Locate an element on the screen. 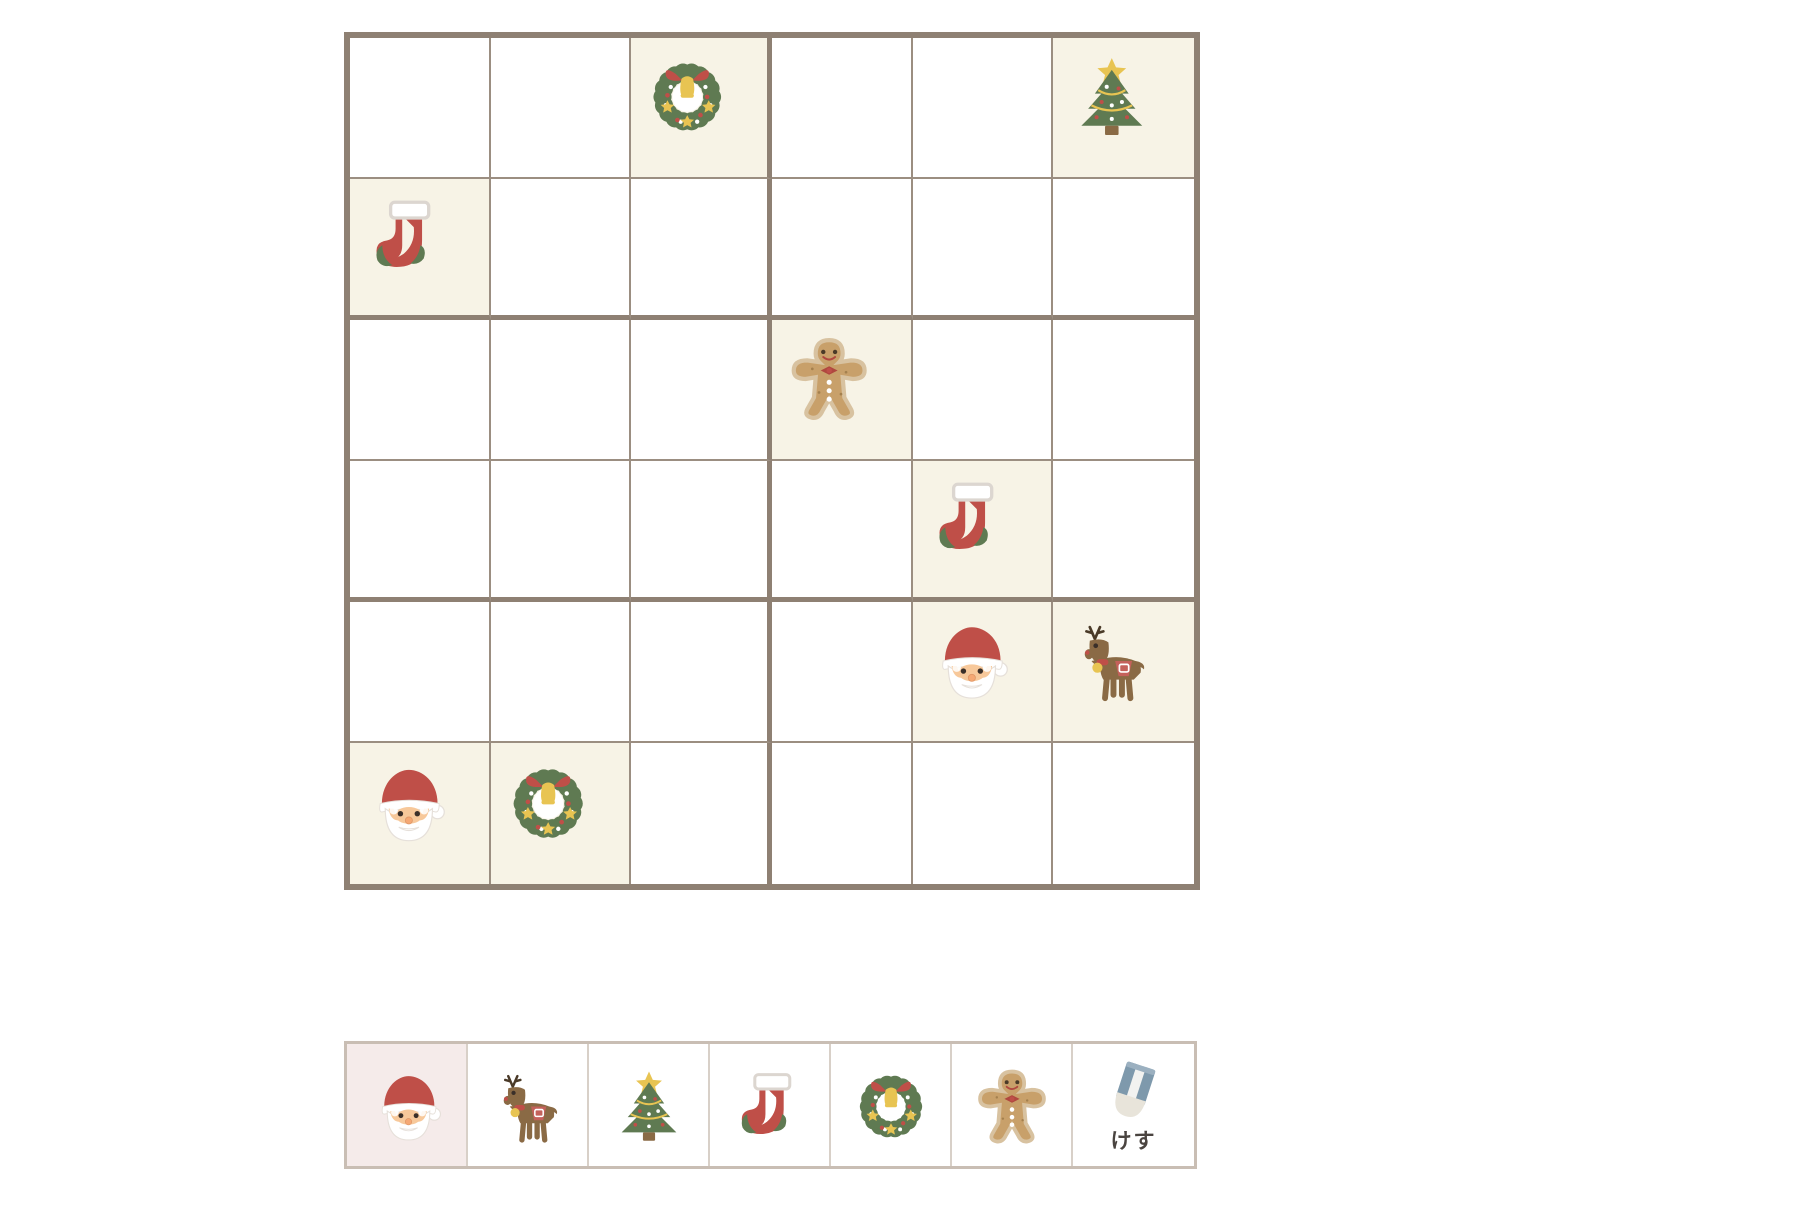 The image size is (1798, 1210). palette-item-santa is located at coordinates (407, 1105).